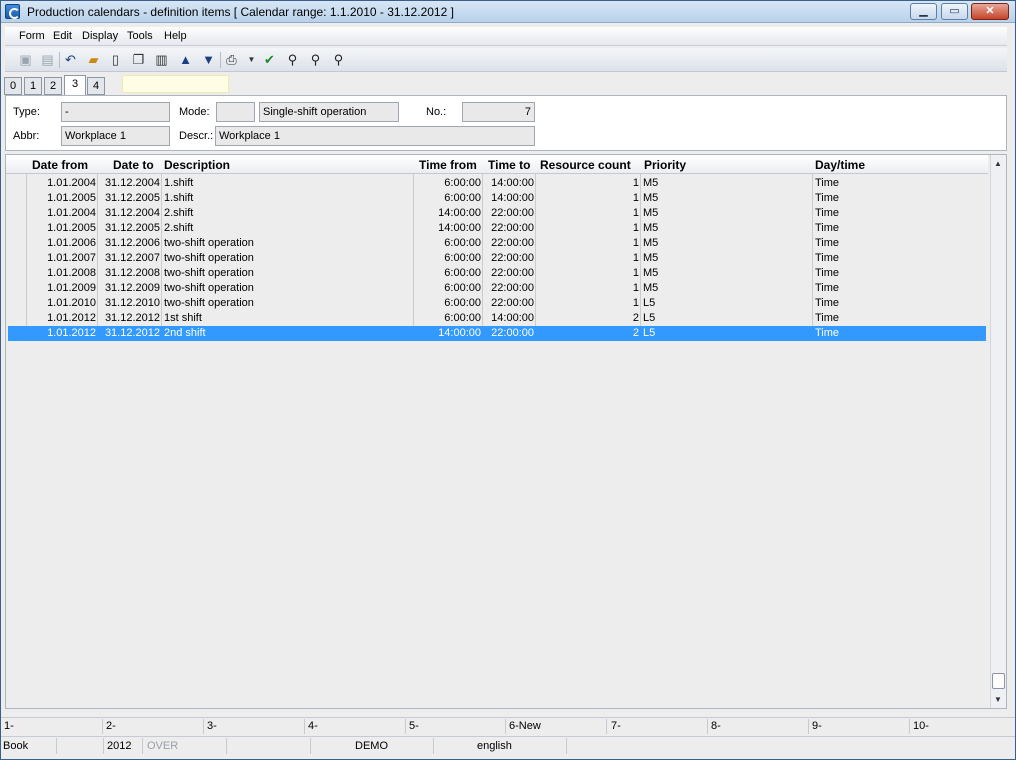 This screenshot has width=1016, height=760. What do you see at coordinates (954, 11) in the screenshot?
I see `maximize-button: ▭` at bounding box center [954, 11].